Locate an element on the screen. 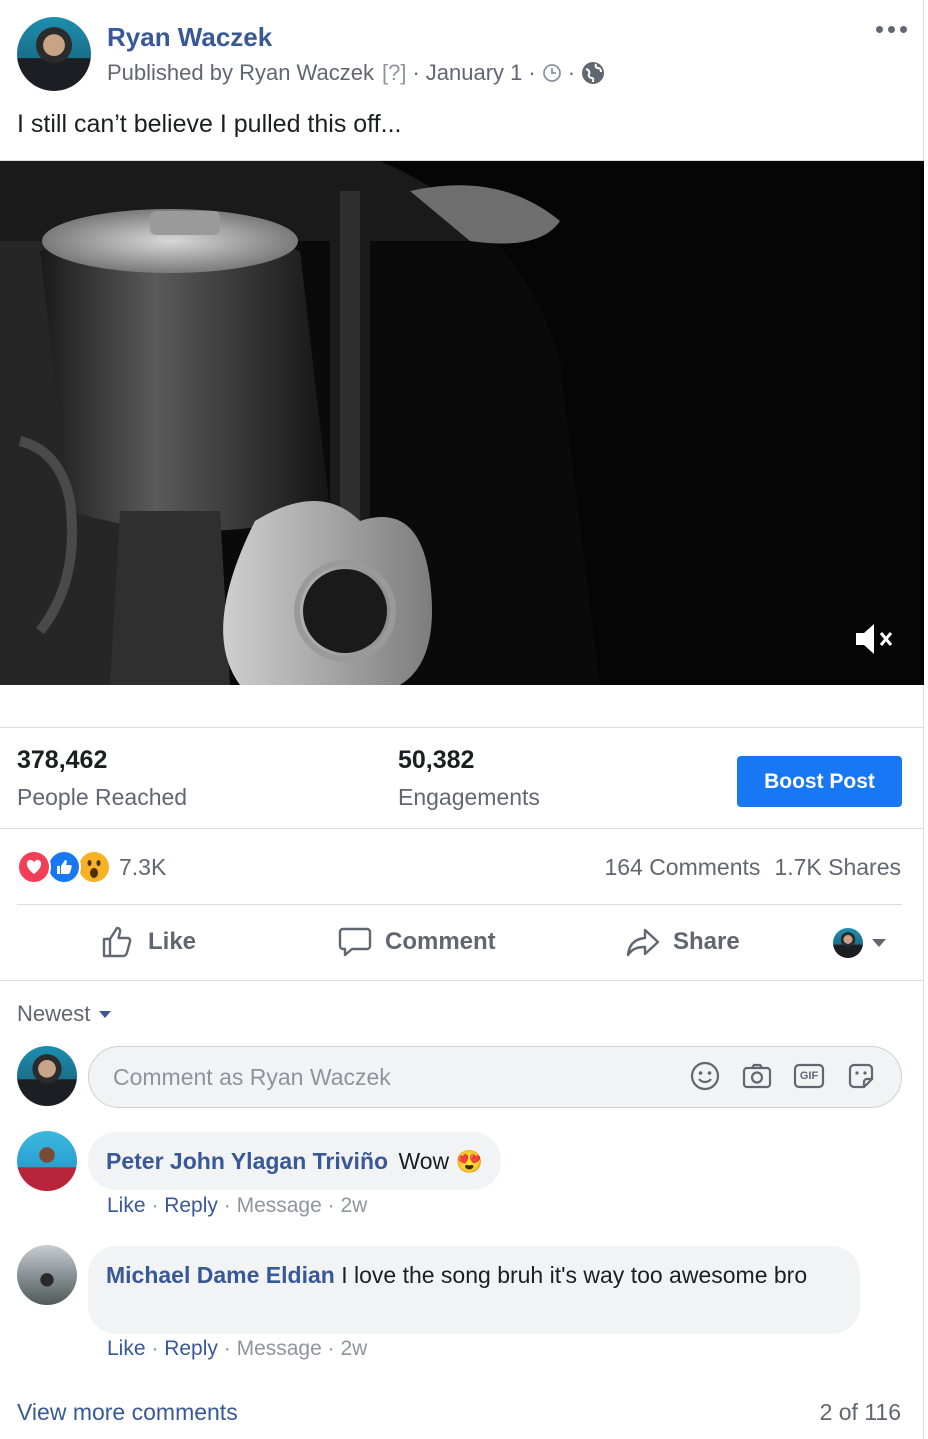 This screenshot has height=1439, width=928. camera-icon is located at coordinates (757, 1078).